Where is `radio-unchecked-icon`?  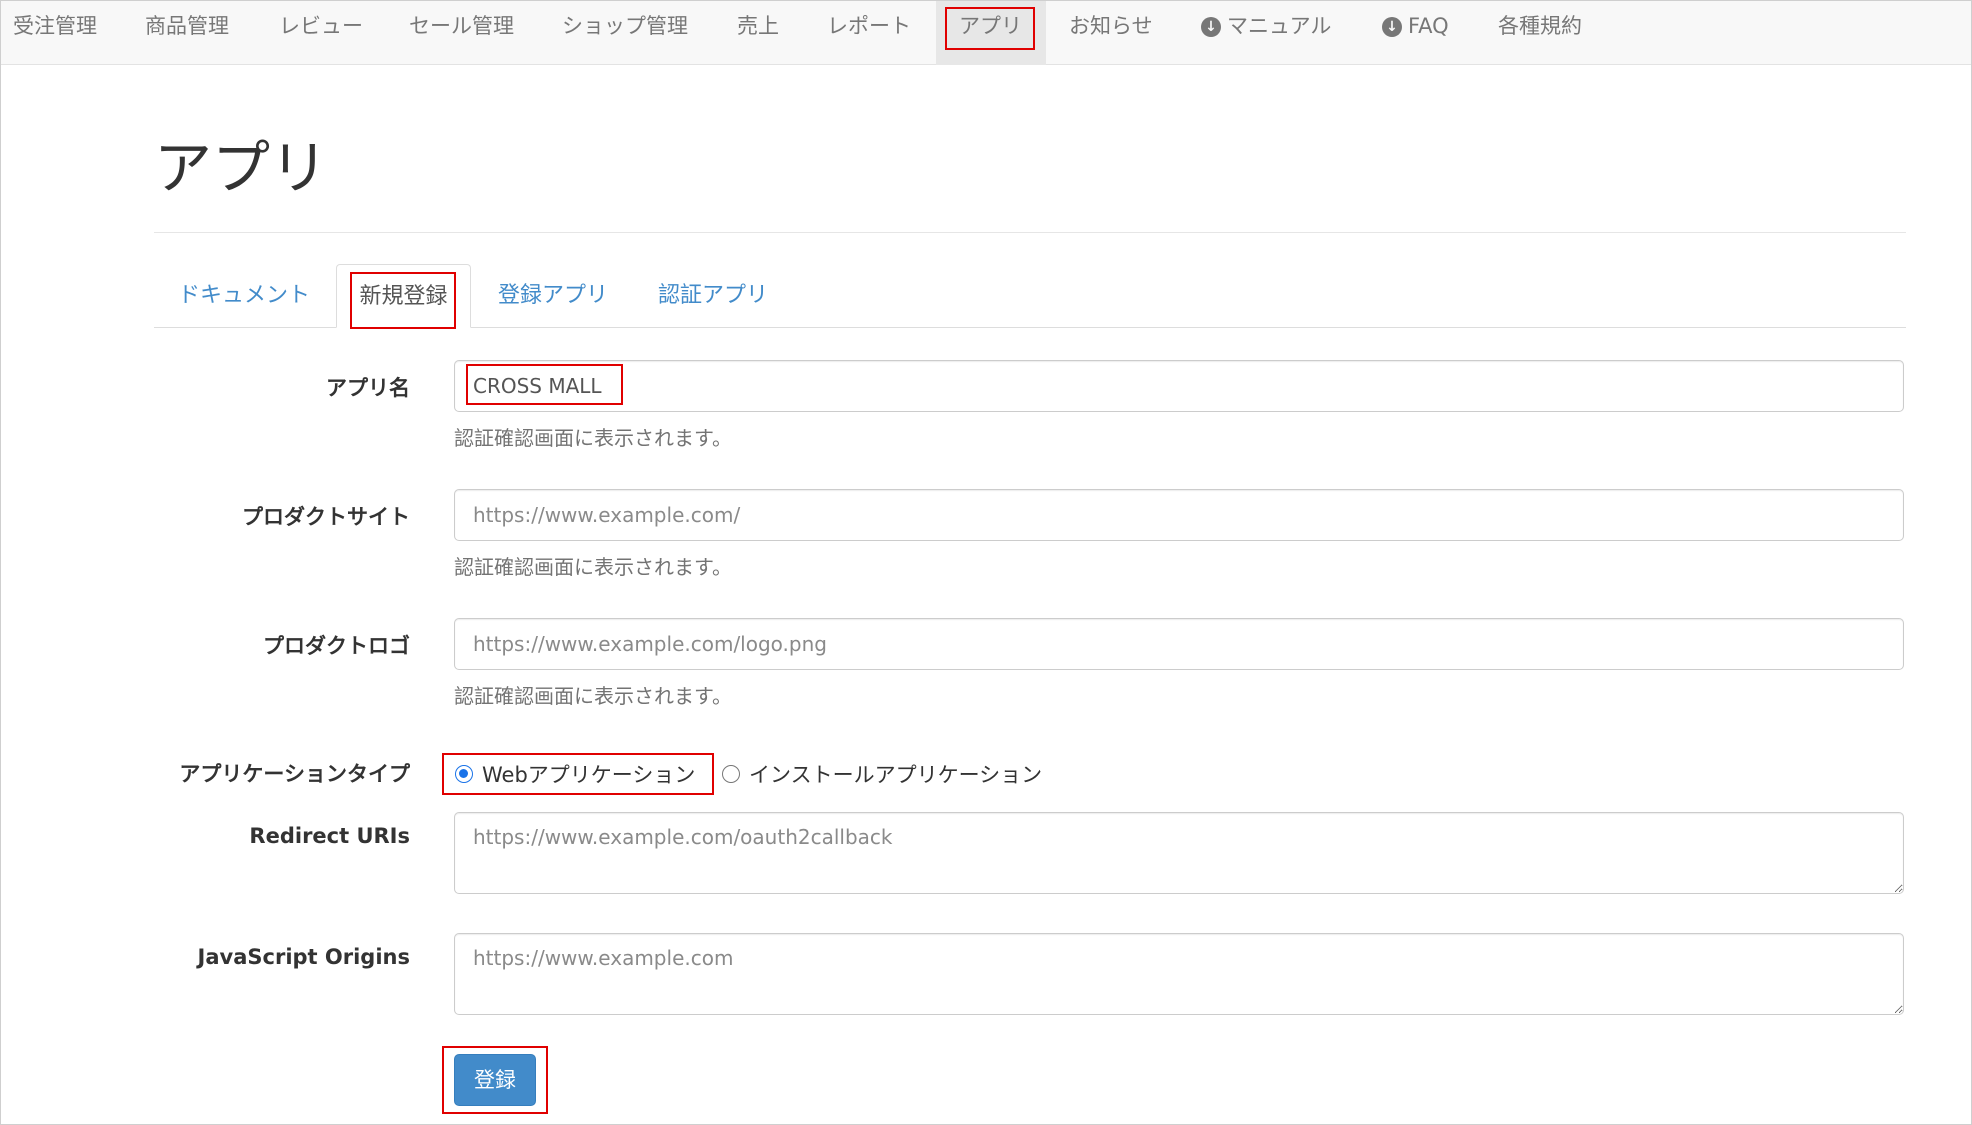 radio-unchecked-icon is located at coordinates (731, 774).